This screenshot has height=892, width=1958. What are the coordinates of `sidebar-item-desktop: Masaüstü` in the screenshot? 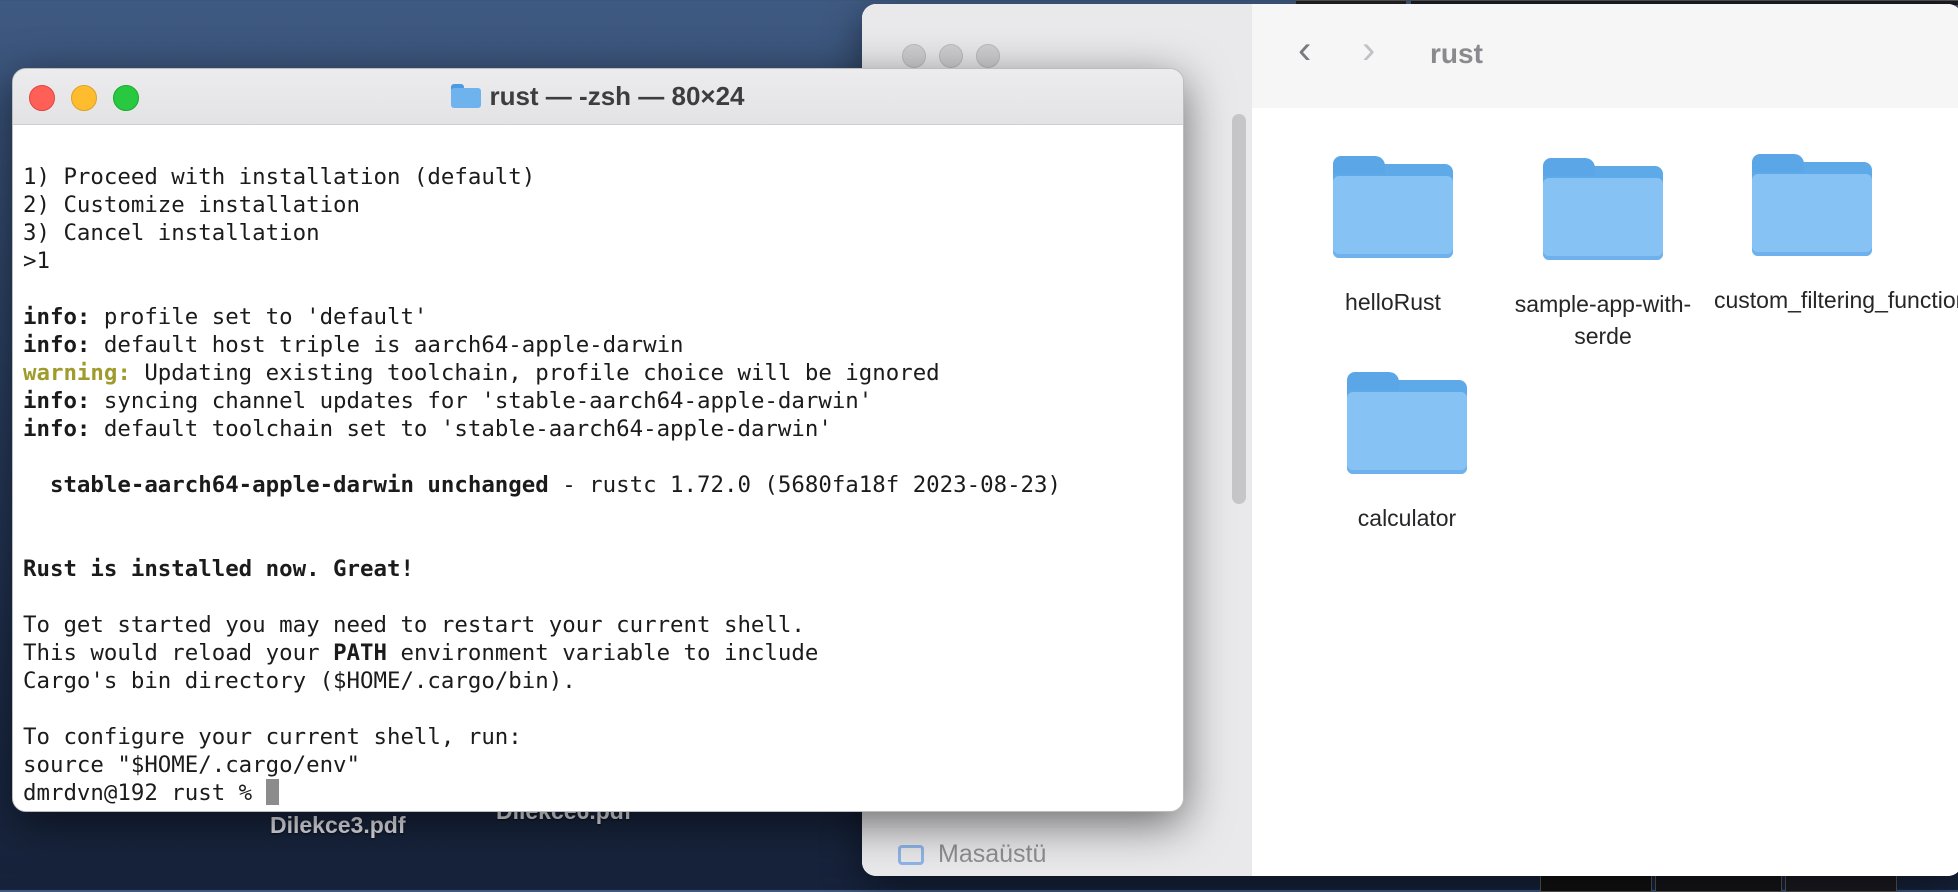 It's located at (972, 854).